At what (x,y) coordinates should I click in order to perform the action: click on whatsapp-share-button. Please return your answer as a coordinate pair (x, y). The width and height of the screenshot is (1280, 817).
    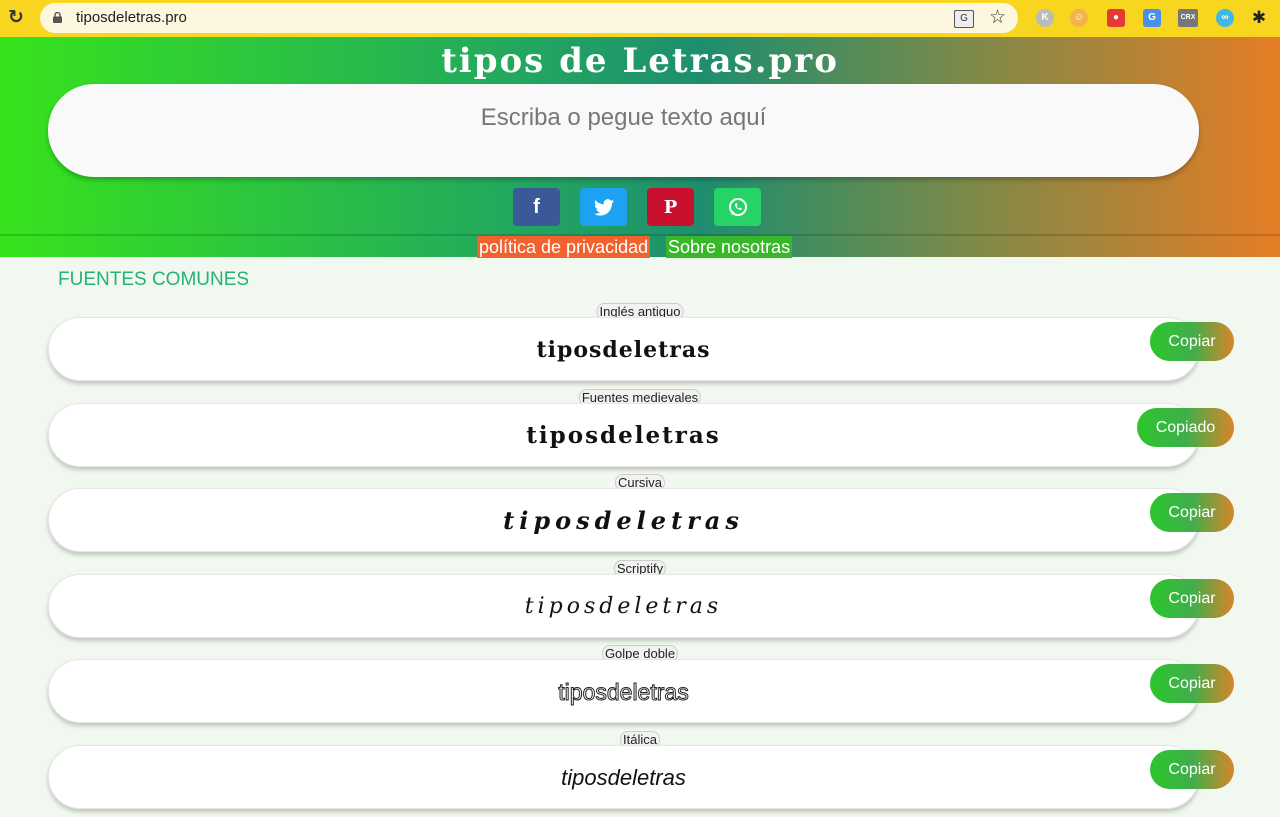
    Looking at the image, I should click on (737, 207).